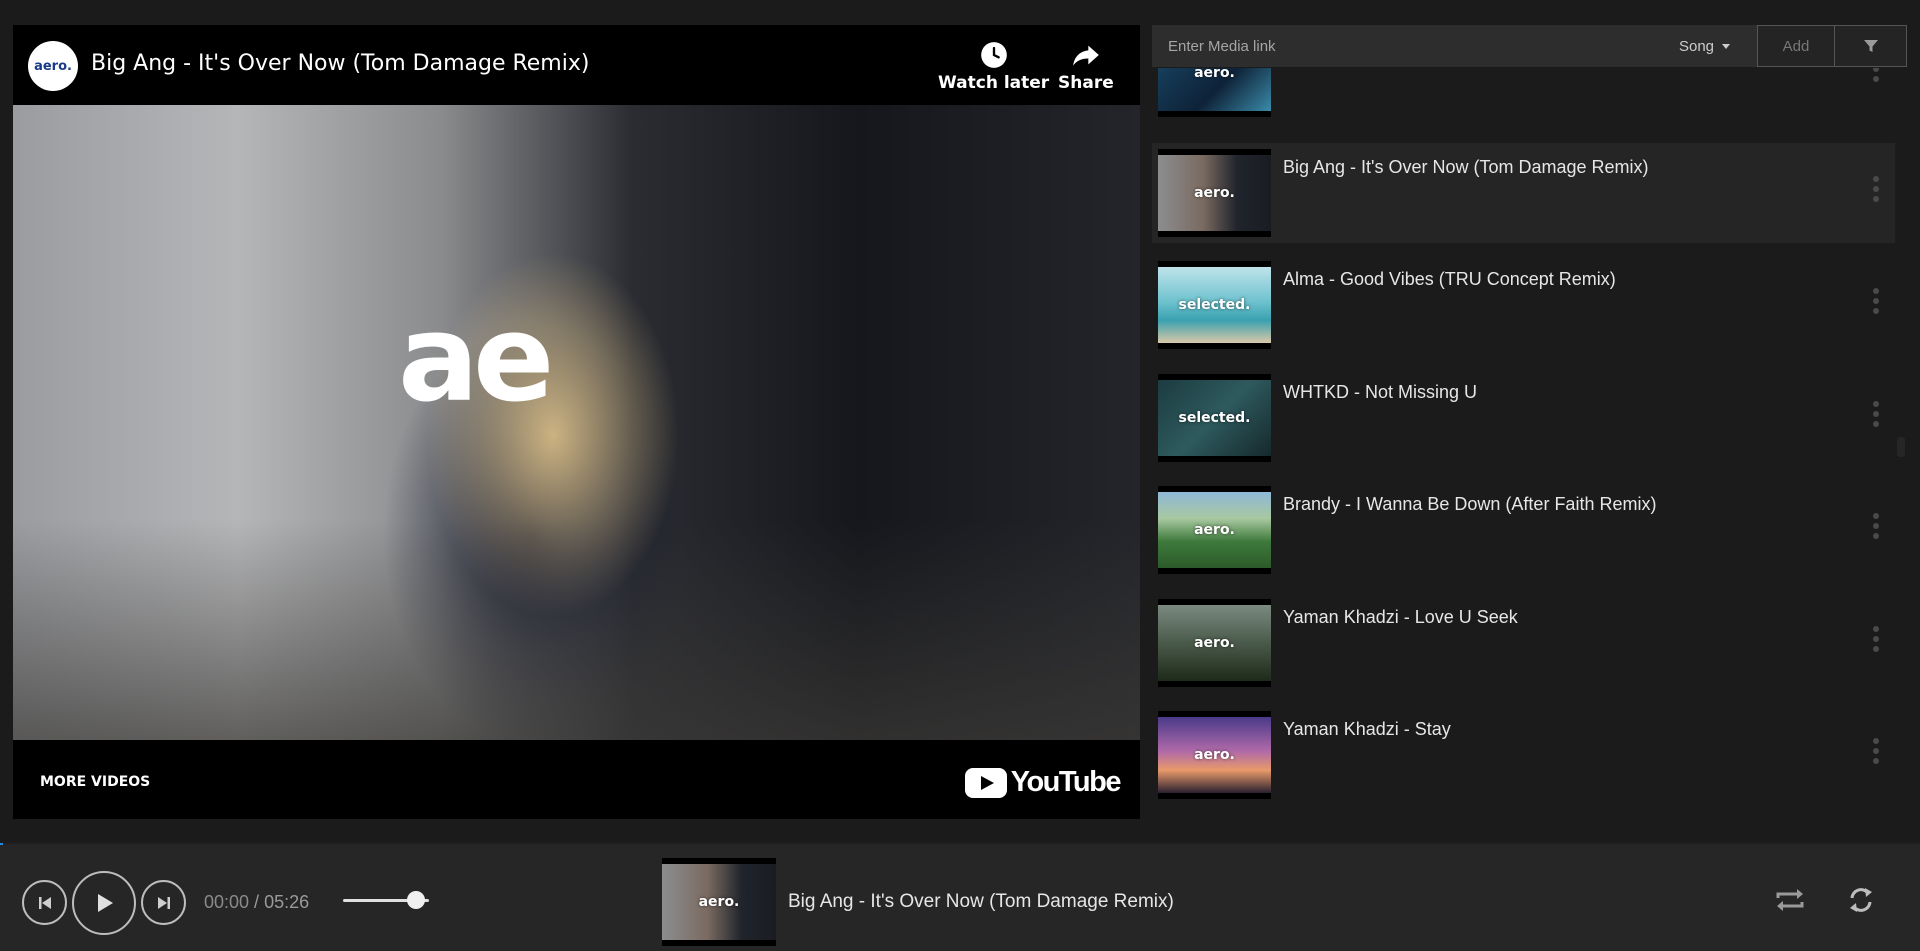 This screenshot has height=951, width=1920. I want to click on youtube-play-icon, so click(985, 782).